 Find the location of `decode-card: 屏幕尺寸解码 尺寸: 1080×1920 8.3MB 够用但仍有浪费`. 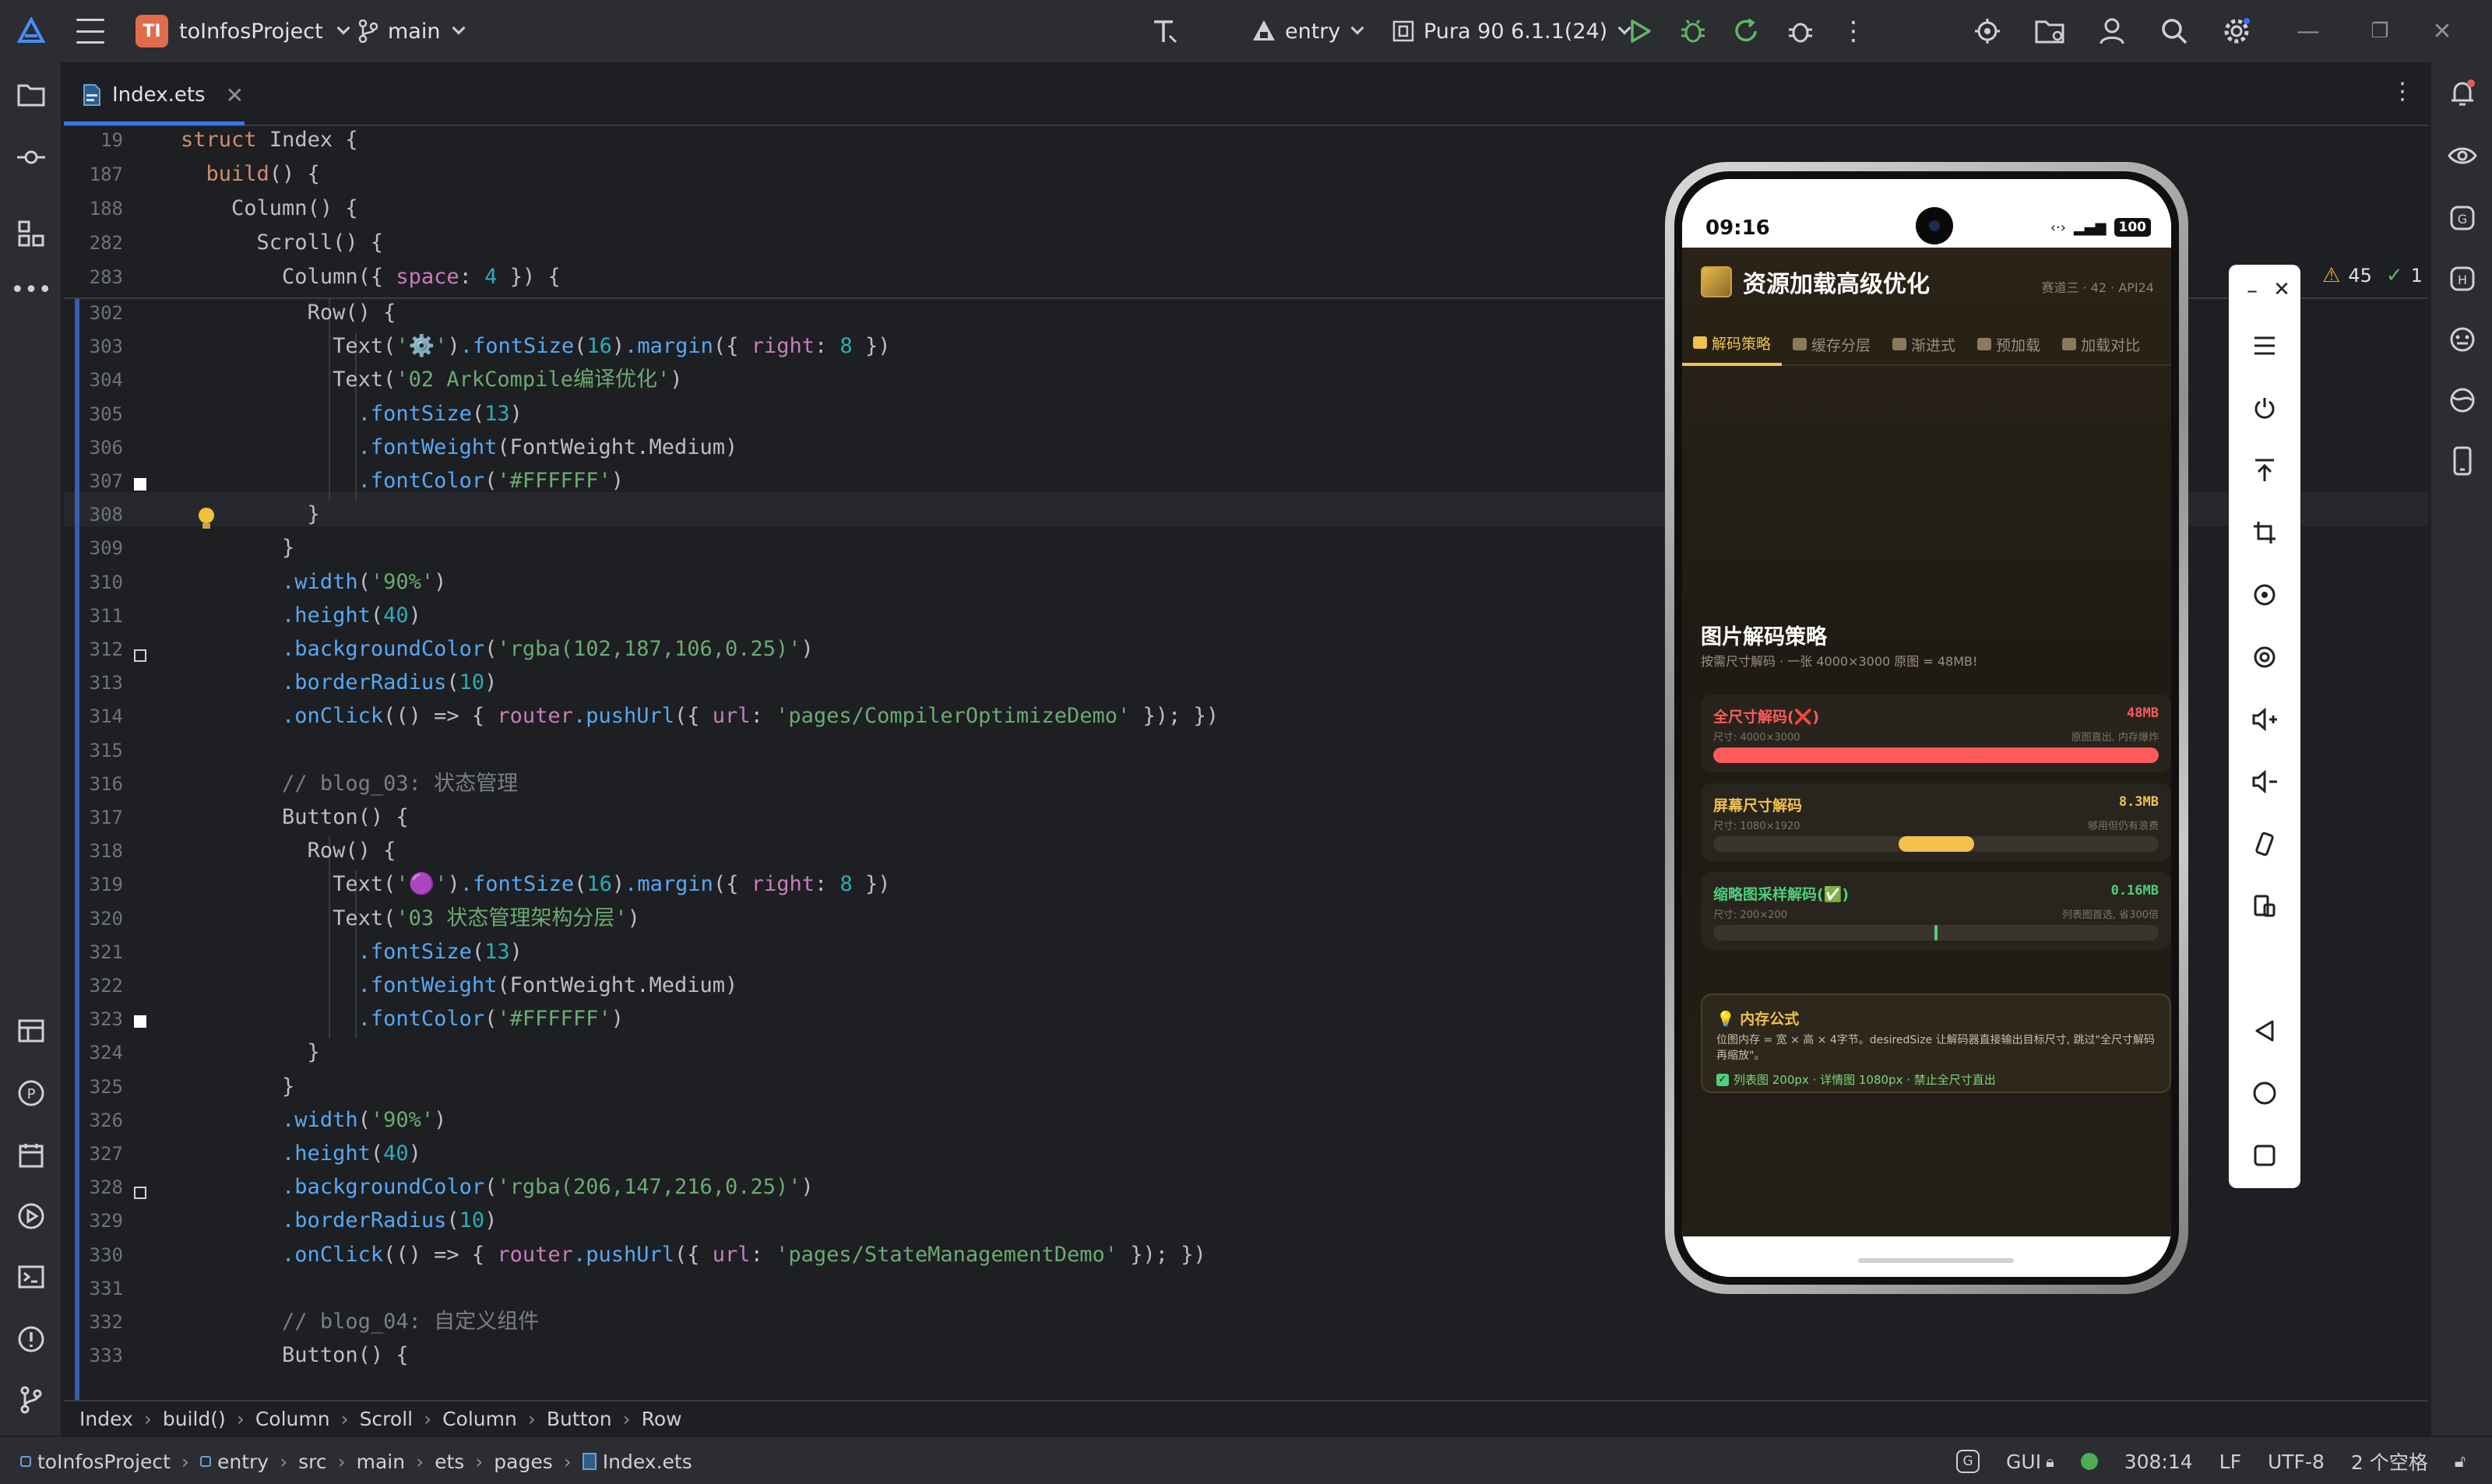

decode-card: 屏幕尺寸解码 尺寸: 1080×1920 8.3MB 够用但仍有浪费 is located at coordinates (1936, 822).